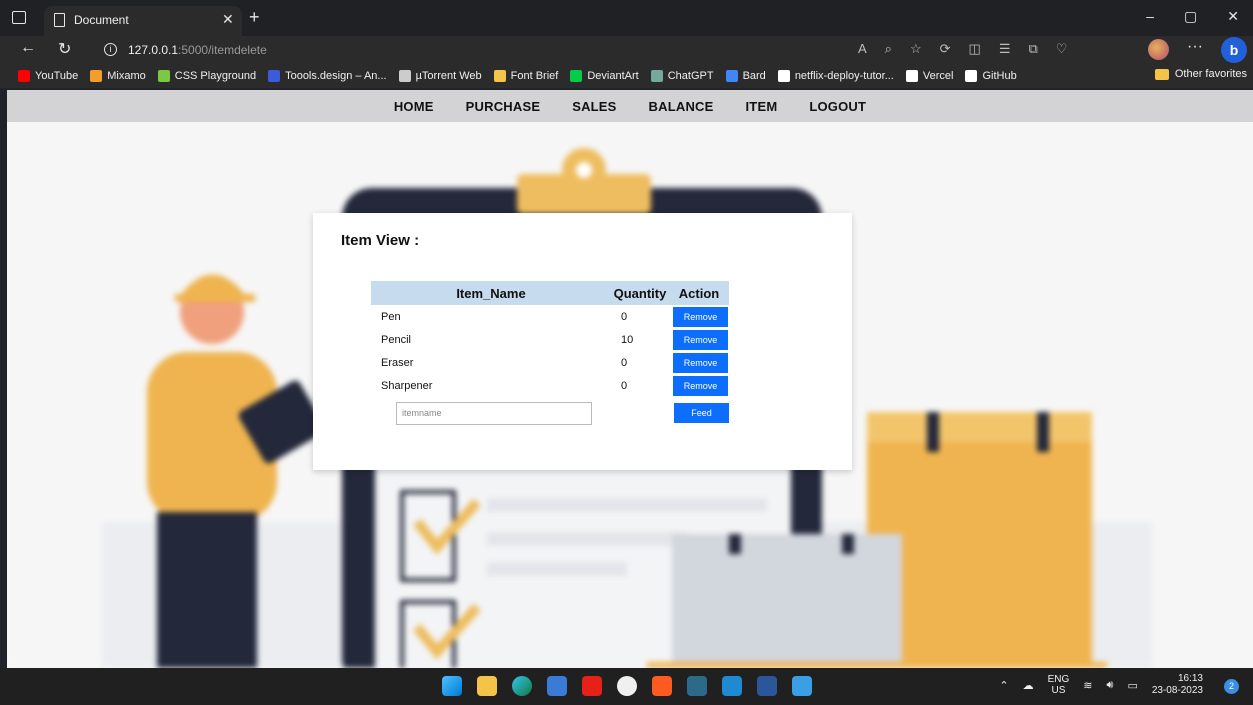 This screenshot has width=1253, height=705. I want to click on restore-icon: ▢, so click(1190, 16).